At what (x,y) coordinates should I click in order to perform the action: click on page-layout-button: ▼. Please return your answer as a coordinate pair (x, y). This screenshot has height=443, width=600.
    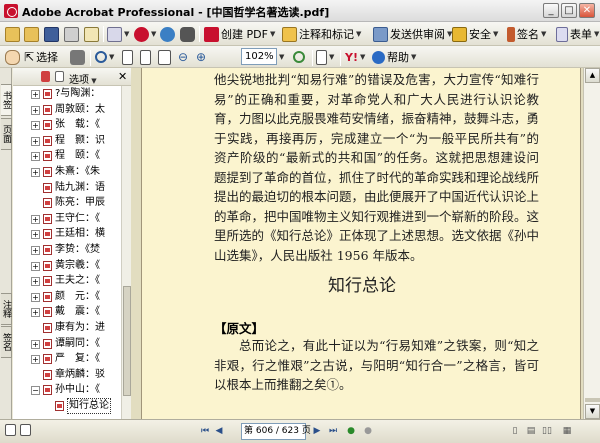
    Looking at the image, I should click on (325, 57).